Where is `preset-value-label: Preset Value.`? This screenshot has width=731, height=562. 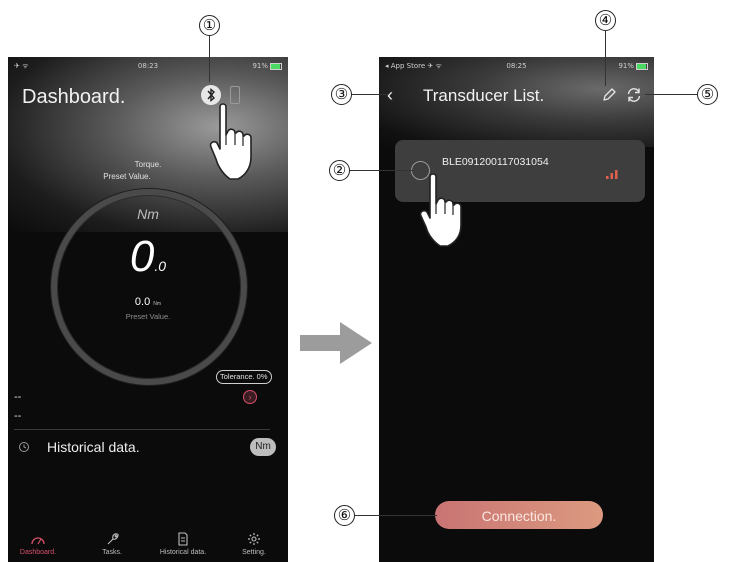 preset-value-label: Preset Value. is located at coordinates (127, 176).